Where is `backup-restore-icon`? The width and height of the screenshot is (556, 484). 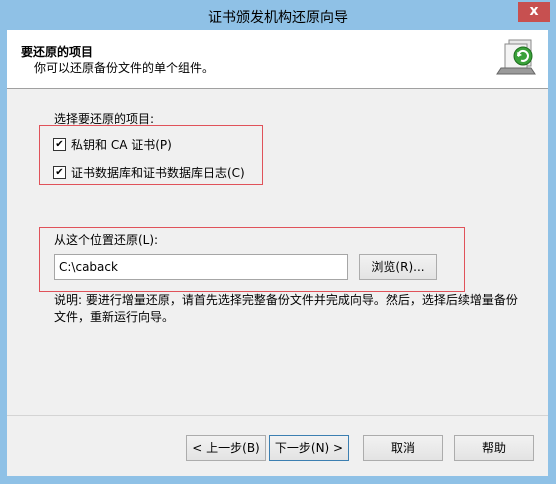 backup-restore-icon is located at coordinates (516, 57).